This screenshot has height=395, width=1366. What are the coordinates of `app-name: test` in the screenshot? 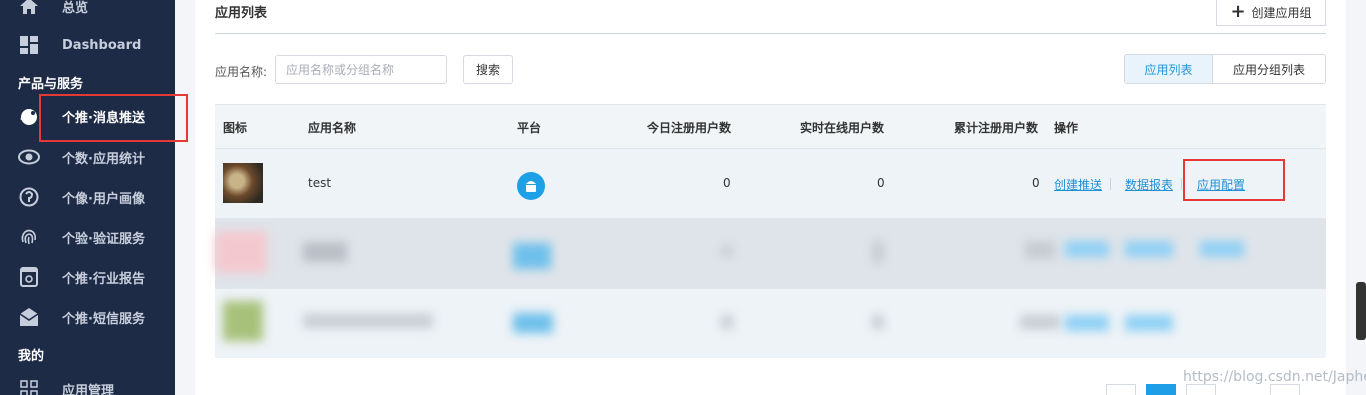 It's located at (320, 183).